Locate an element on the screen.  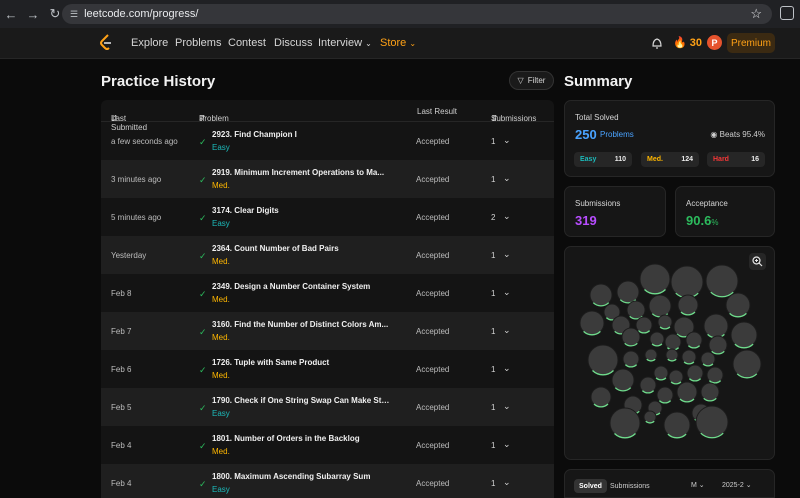
submissions-label: Submissions is located at coordinates (598, 203).